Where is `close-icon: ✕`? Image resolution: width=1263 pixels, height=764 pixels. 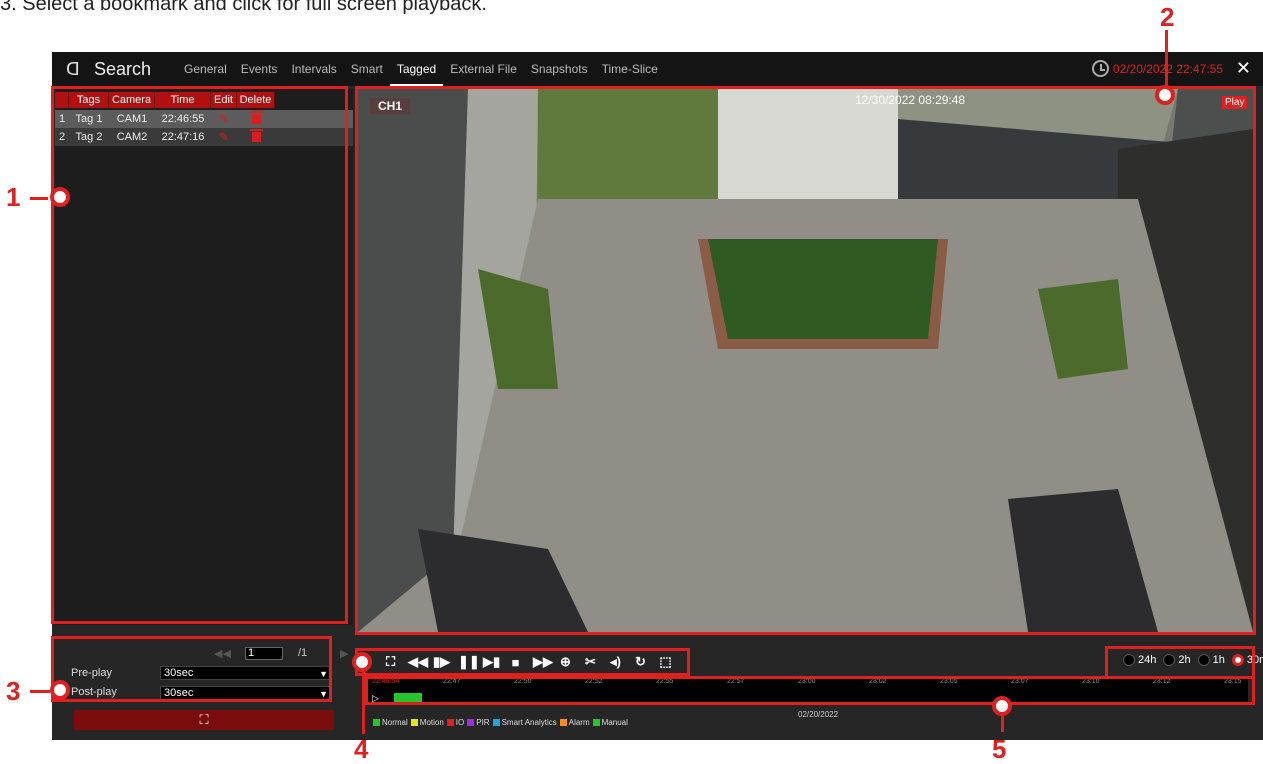 close-icon: ✕ is located at coordinates (1243, 68).